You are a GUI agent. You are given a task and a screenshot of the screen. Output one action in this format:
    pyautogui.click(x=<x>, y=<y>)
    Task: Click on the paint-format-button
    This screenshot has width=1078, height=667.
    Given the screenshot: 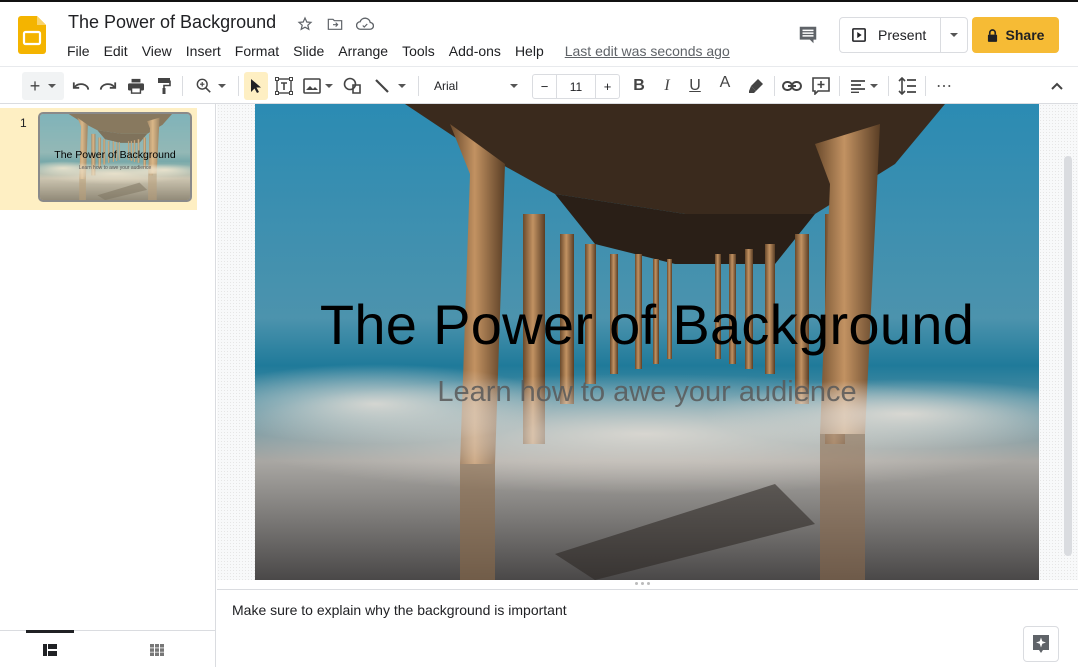 What is the action you would take?
    pyautogui.click(x=164, y=86)
    